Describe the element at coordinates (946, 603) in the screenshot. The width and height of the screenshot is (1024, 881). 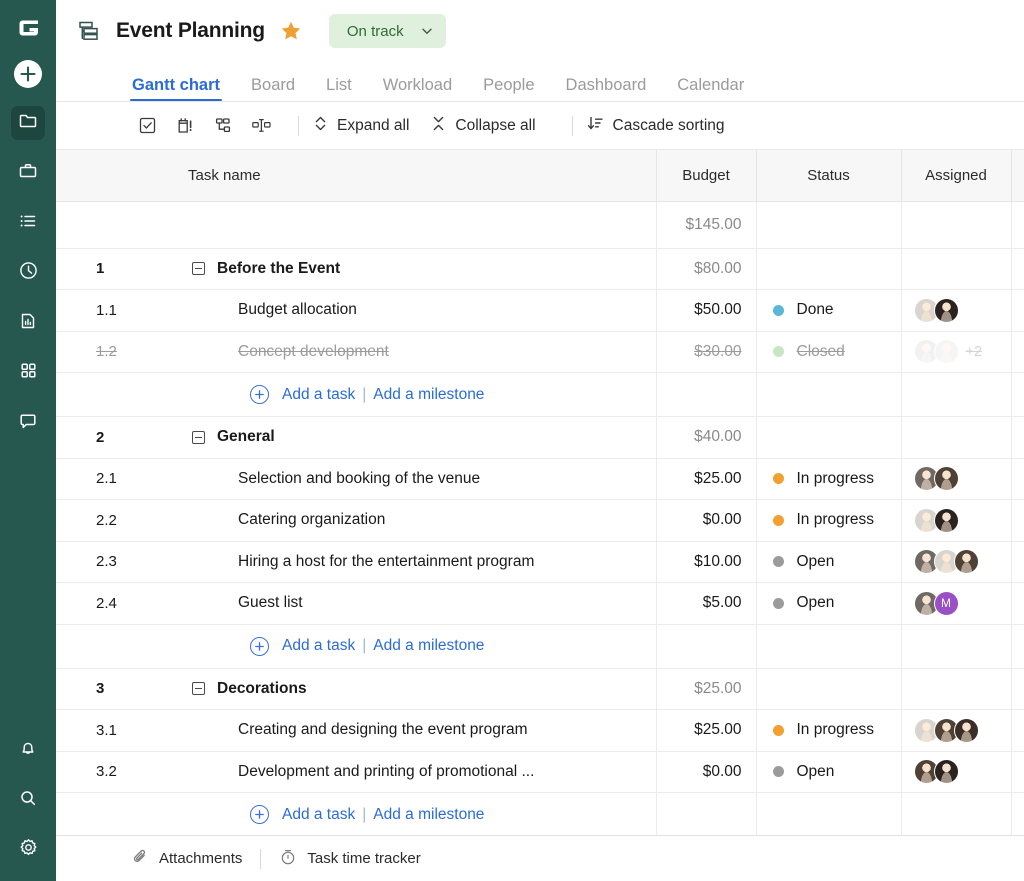
I see `avatar: M` at that location.